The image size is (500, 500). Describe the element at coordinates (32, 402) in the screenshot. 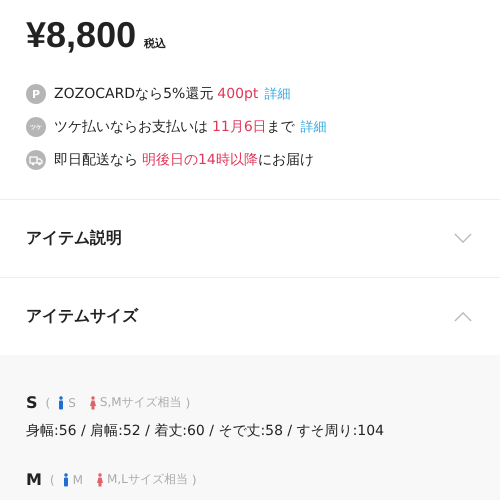

I see `size-label: S` at that location.